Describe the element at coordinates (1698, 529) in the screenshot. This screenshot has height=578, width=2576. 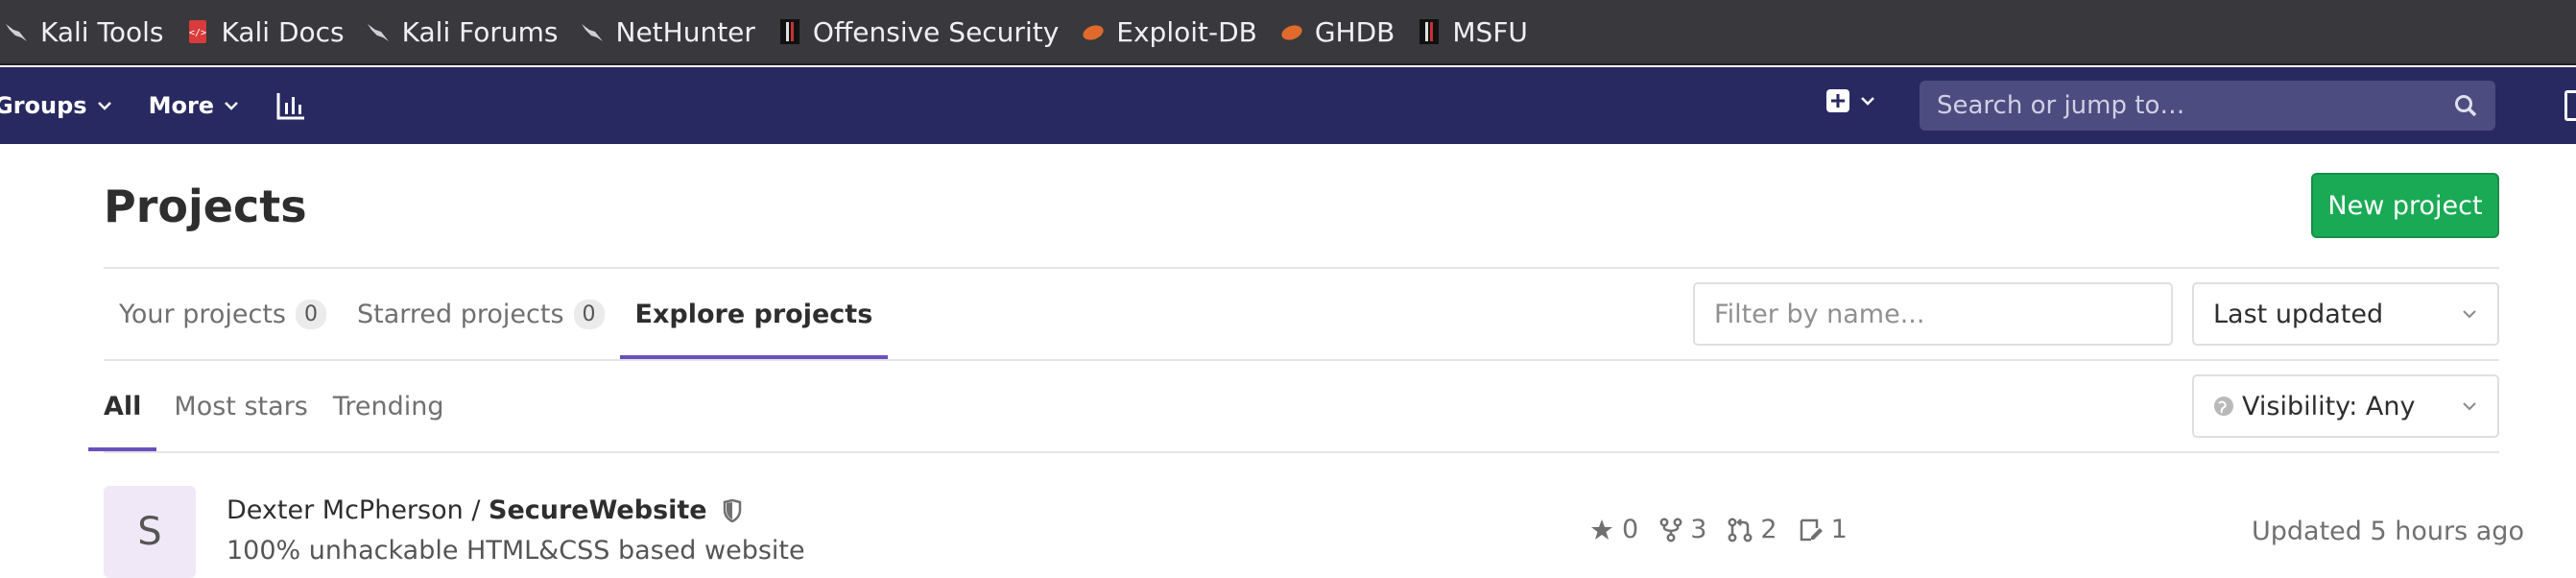
I see `forks-value: 3` at that location.